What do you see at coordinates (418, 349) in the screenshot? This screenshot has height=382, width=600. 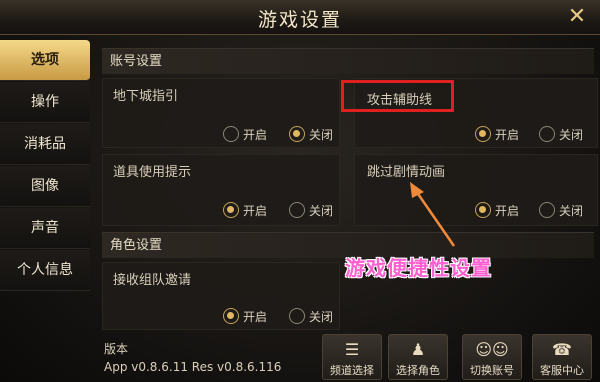 I see `character-icon: ♟` at bounding box center [418, 349].